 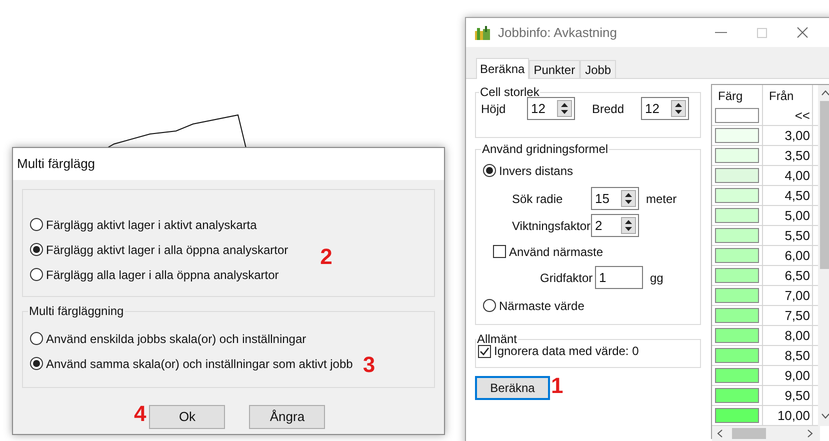 I want to click on checkbox-option: Använd närmaste, so click(x=548, y=251).